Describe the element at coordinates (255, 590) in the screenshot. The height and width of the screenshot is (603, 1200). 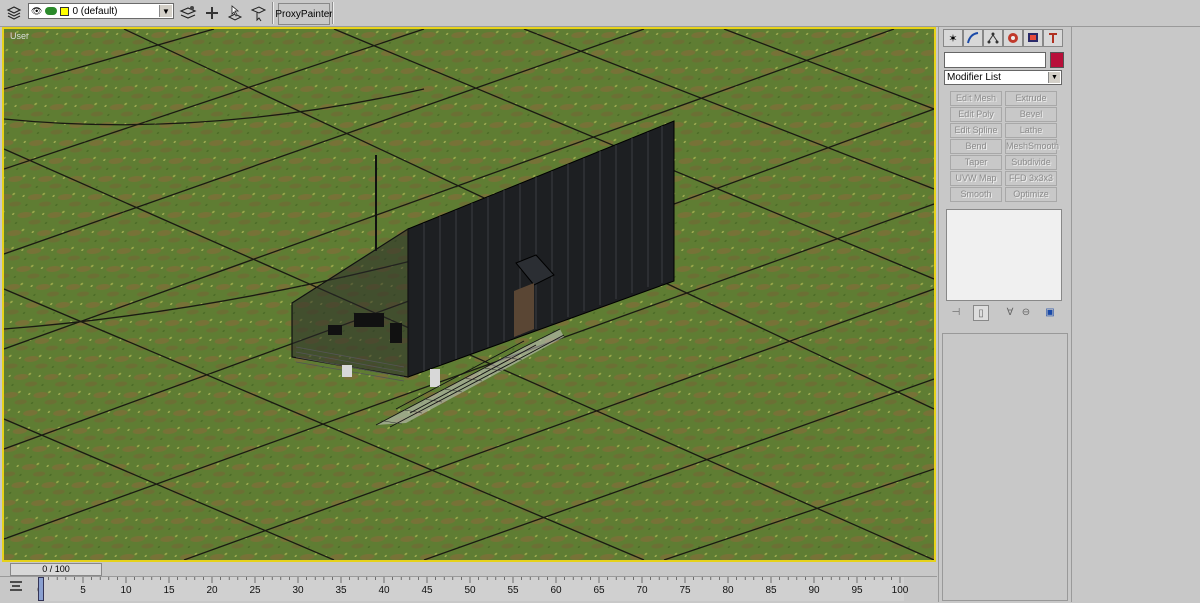
I see `tick-label: 25` at that location.